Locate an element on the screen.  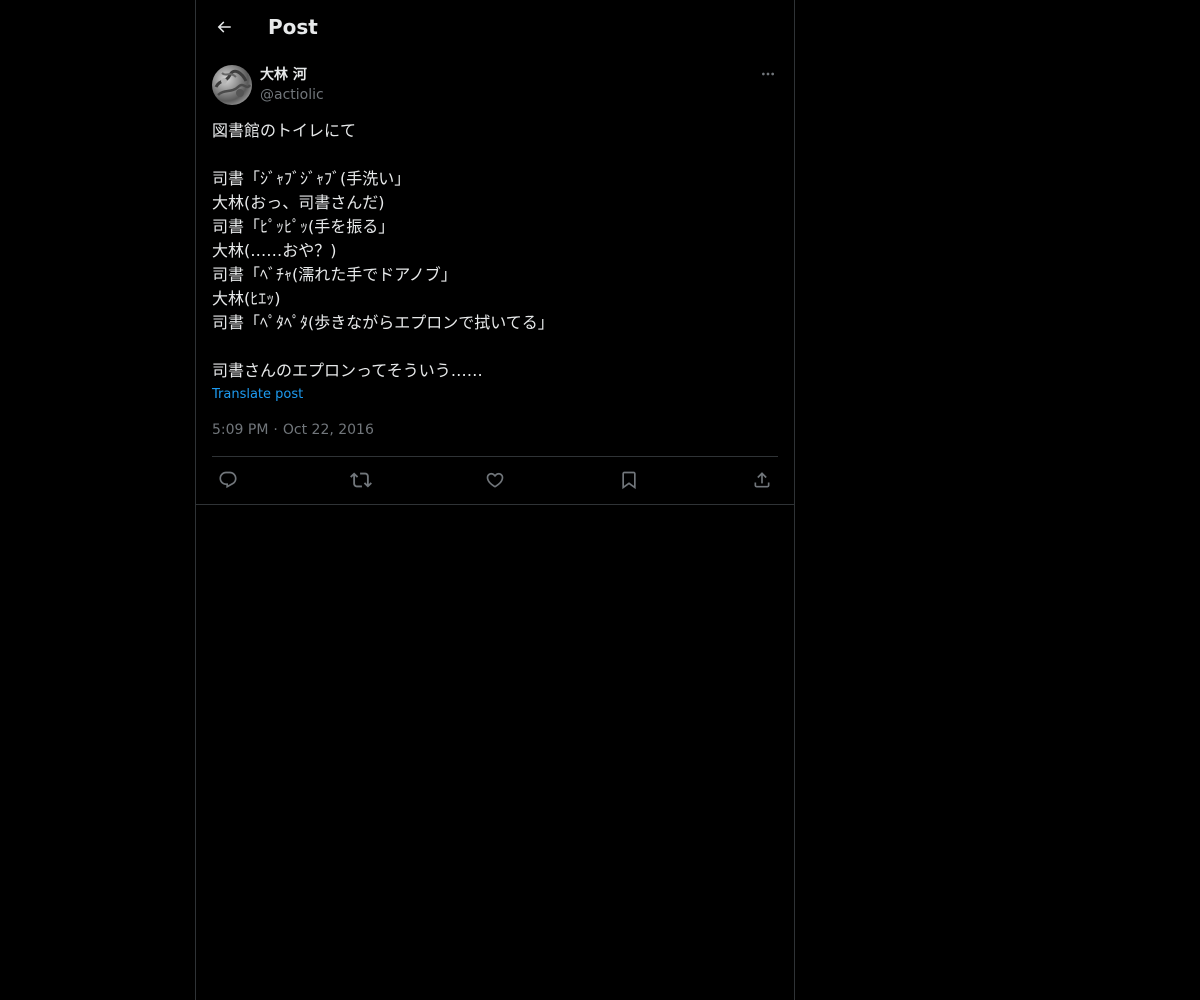
share-icon is located at coordinates (762, 480).